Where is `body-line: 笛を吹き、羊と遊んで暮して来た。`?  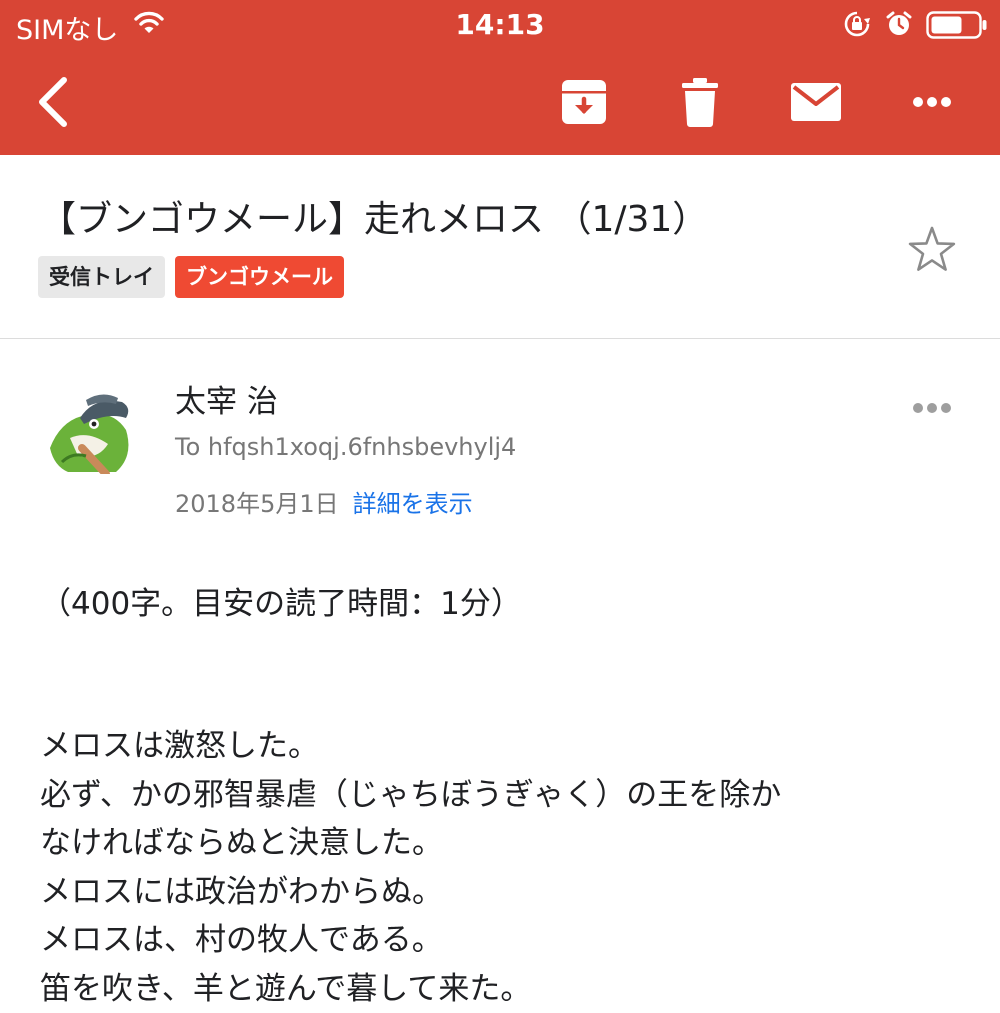 body-line: 笛を吹き、羊と遊んで暮して来た。 is located at coordinates (410, 989).